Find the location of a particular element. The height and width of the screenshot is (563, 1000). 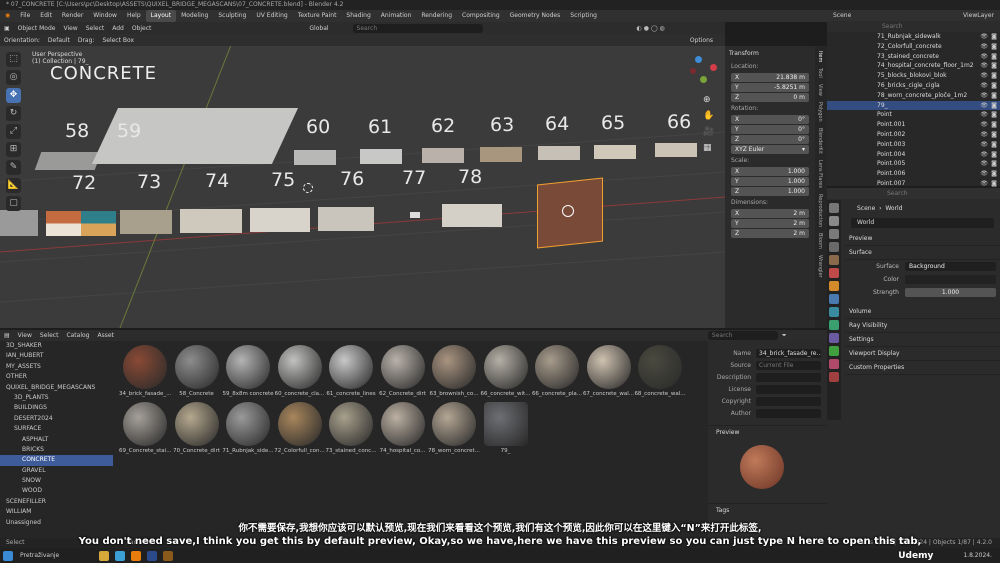

tab-polygon: Polygon is located at coordinates (820, 112).